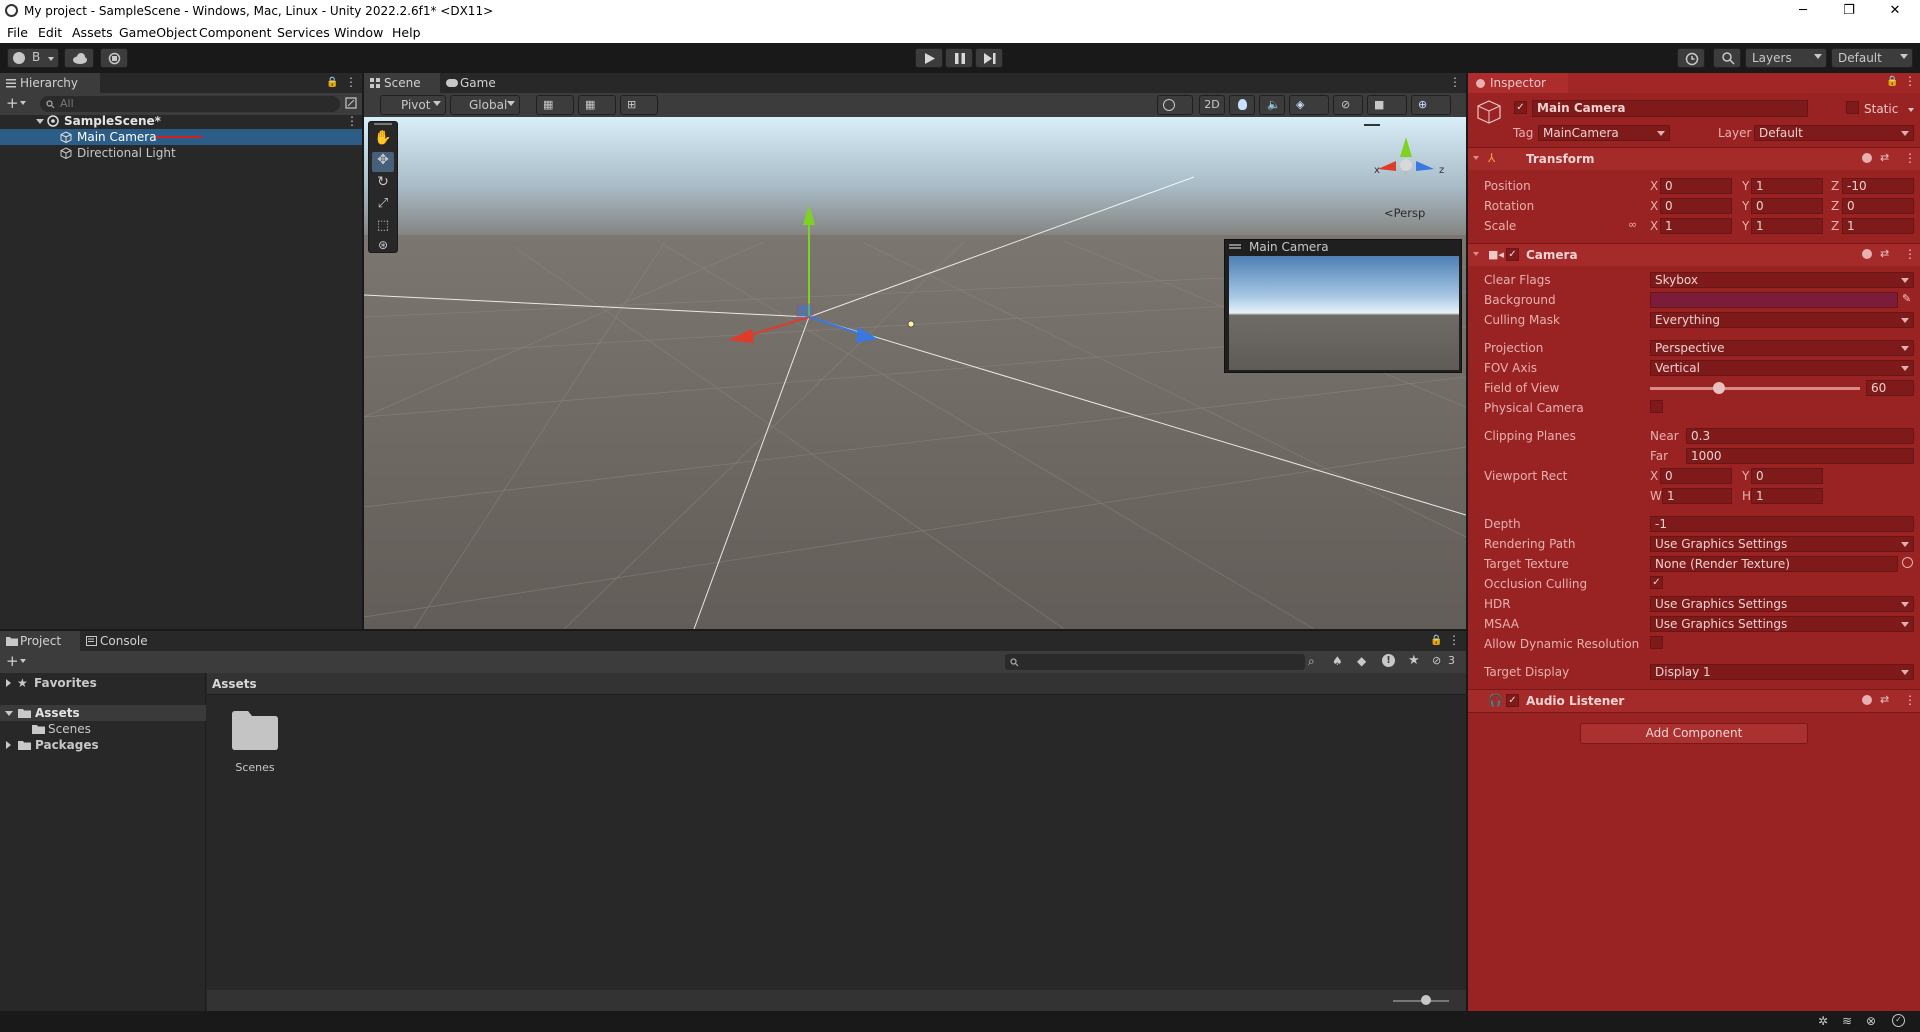  What do you see at coordinates (1878, 206) in the screenshot?
I see `rotation-z-field: 0` at bounding box center [1878, 206].